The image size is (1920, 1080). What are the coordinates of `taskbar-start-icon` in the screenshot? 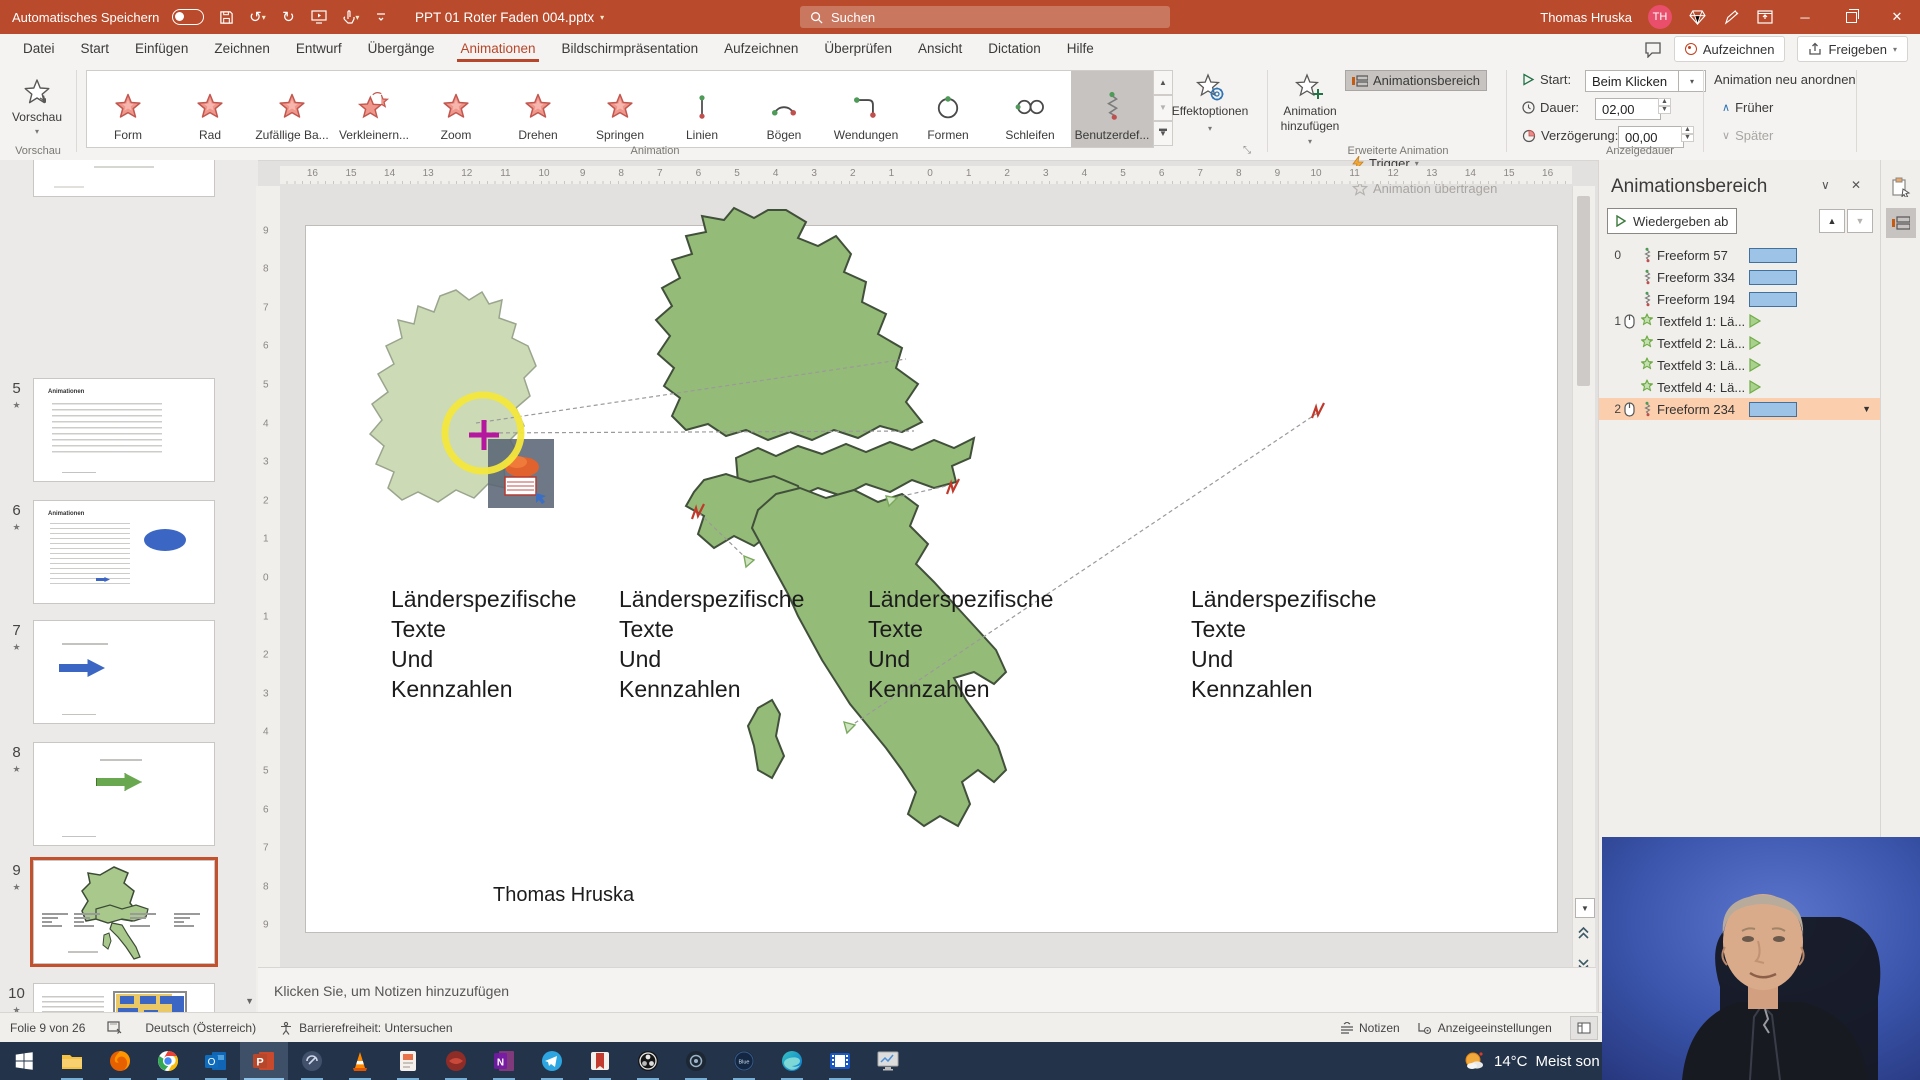 It's located at (24, 1061).